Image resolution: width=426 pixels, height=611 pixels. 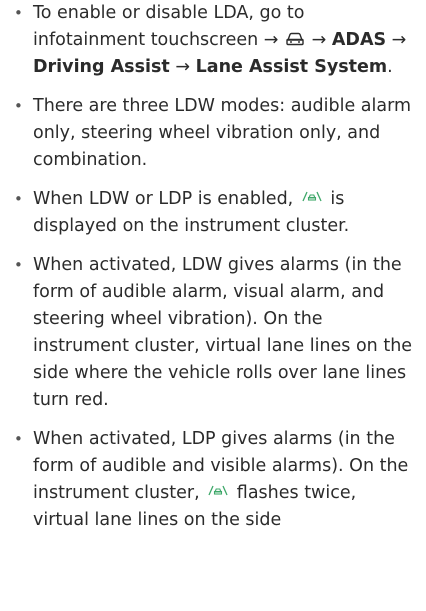 I want to click on period: ., so click(x=390, y=67).